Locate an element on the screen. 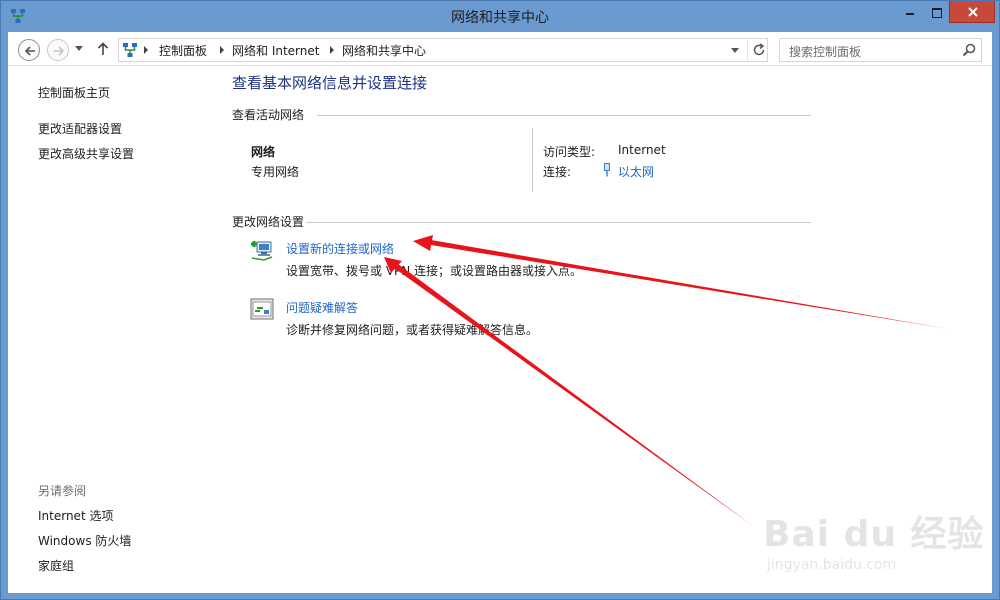 Image resolution: width=1000 pixels, height=600 pixels. close-button is located at coordinates (972, 12).